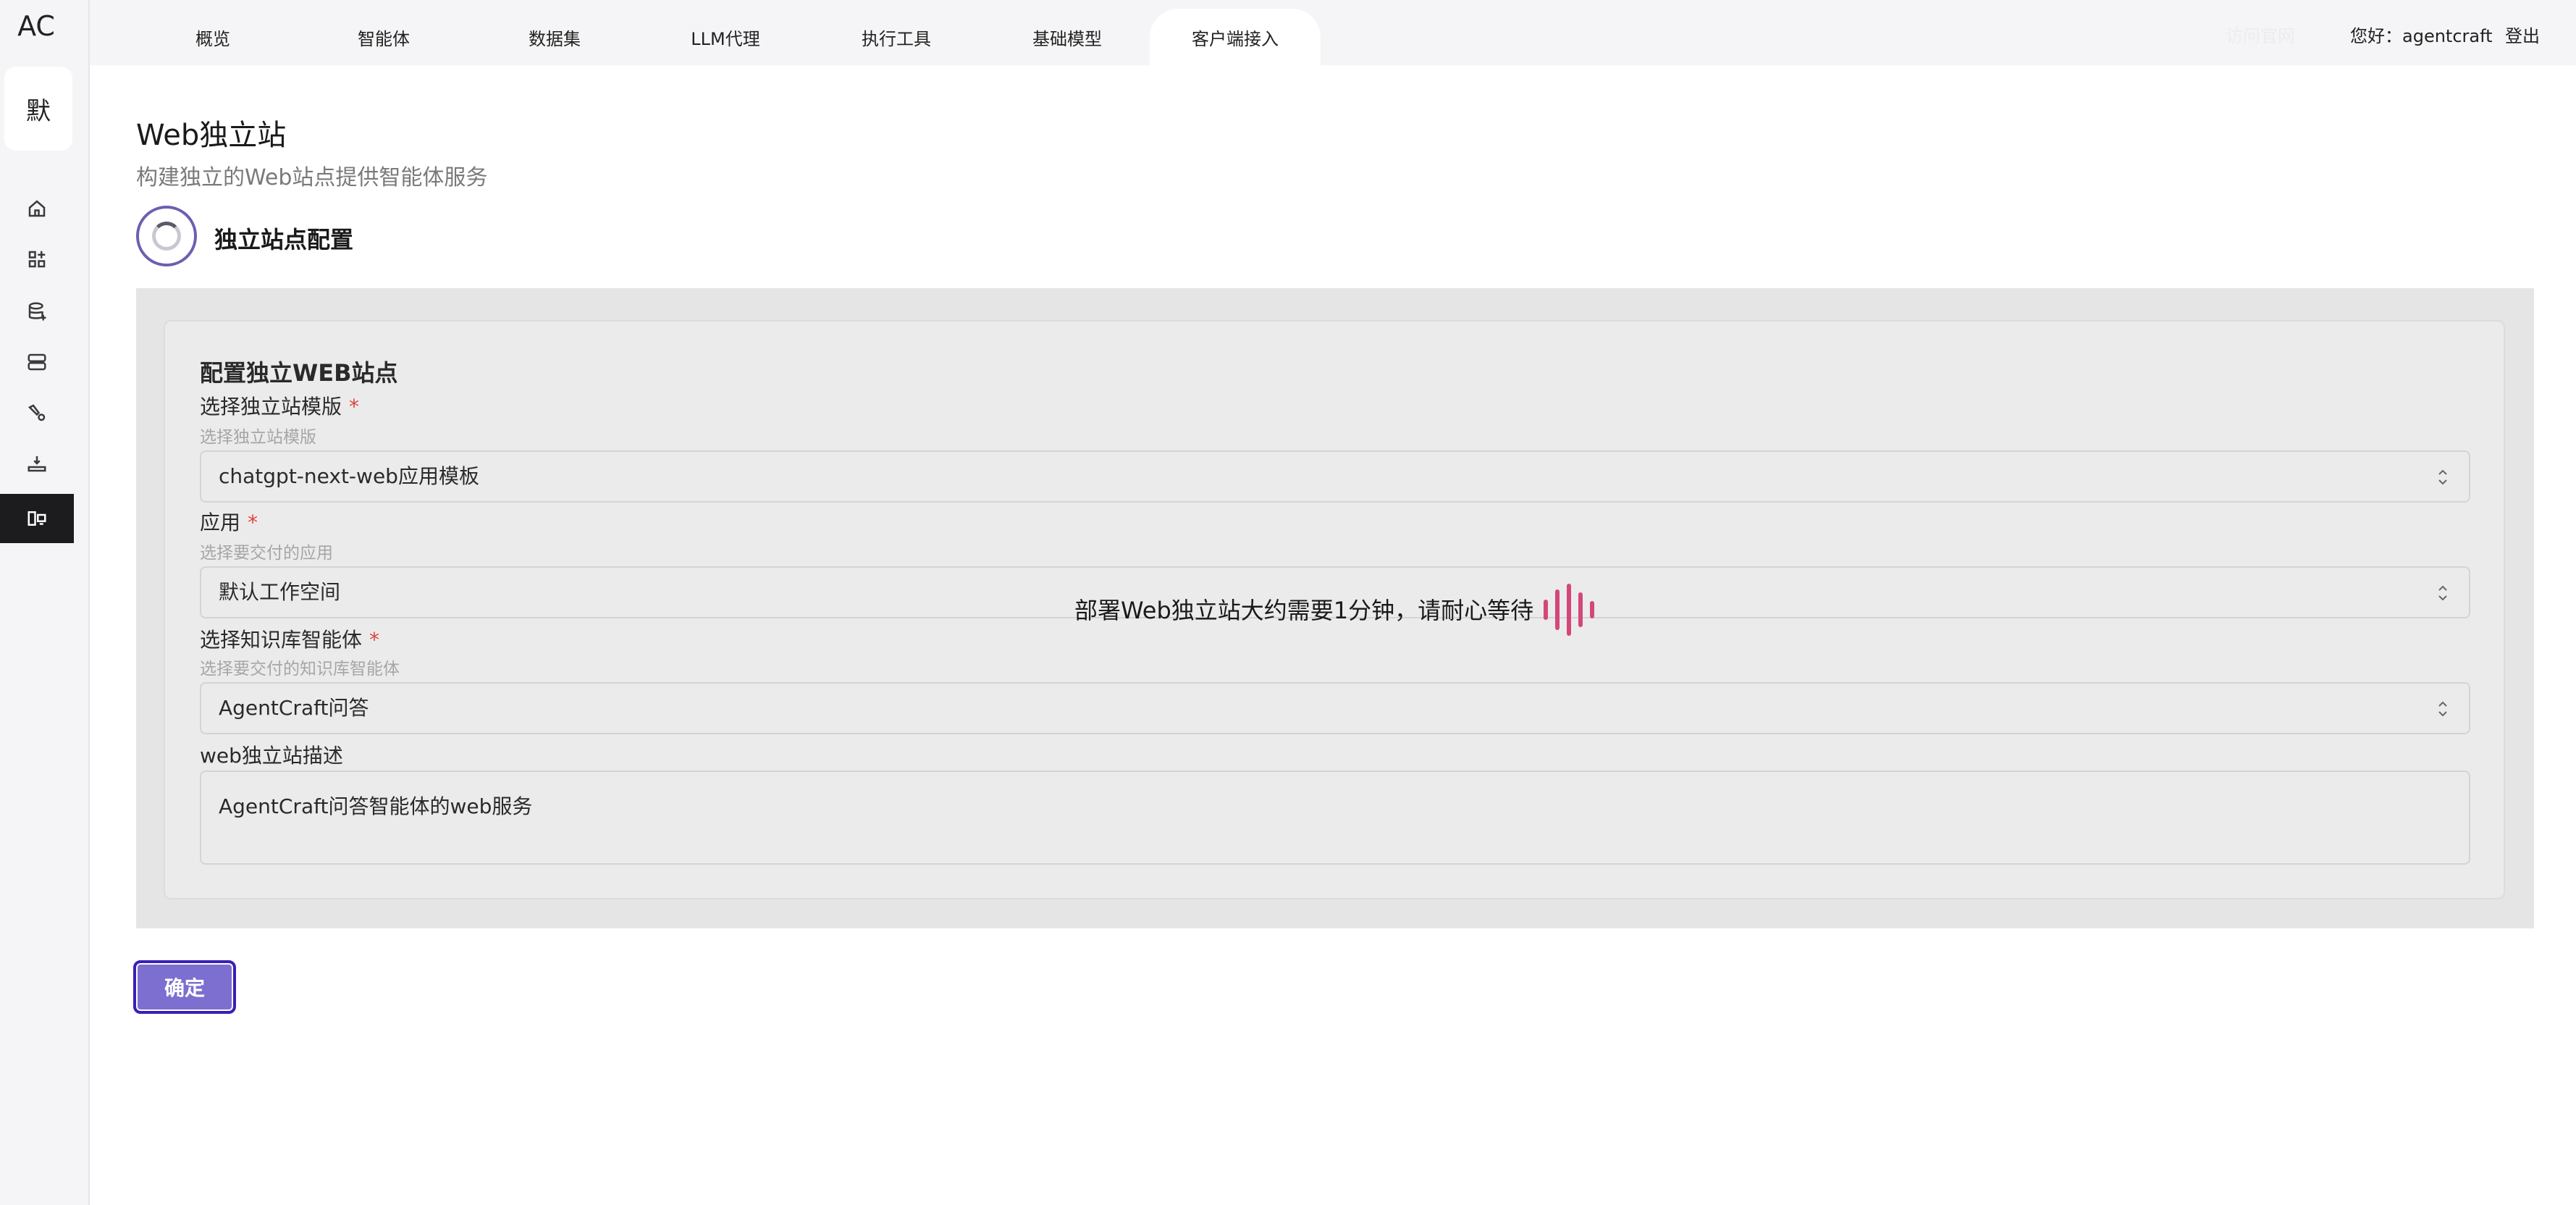 The width and height of the screenshot is (2576, 1205). What do you see at coordinates (294, 708) in the screenshot?
I see `agent-select-value: AgentCraft问答` at bounding box center [294, 708].